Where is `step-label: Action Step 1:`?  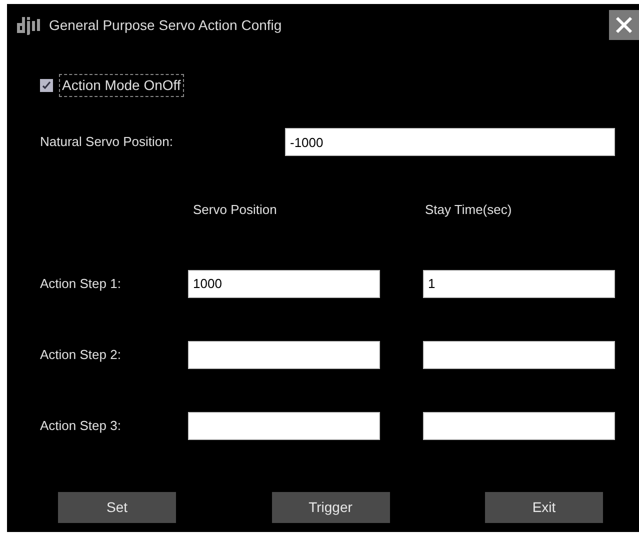 step-label: Action Step 1: is located at coordinates (81, 283).